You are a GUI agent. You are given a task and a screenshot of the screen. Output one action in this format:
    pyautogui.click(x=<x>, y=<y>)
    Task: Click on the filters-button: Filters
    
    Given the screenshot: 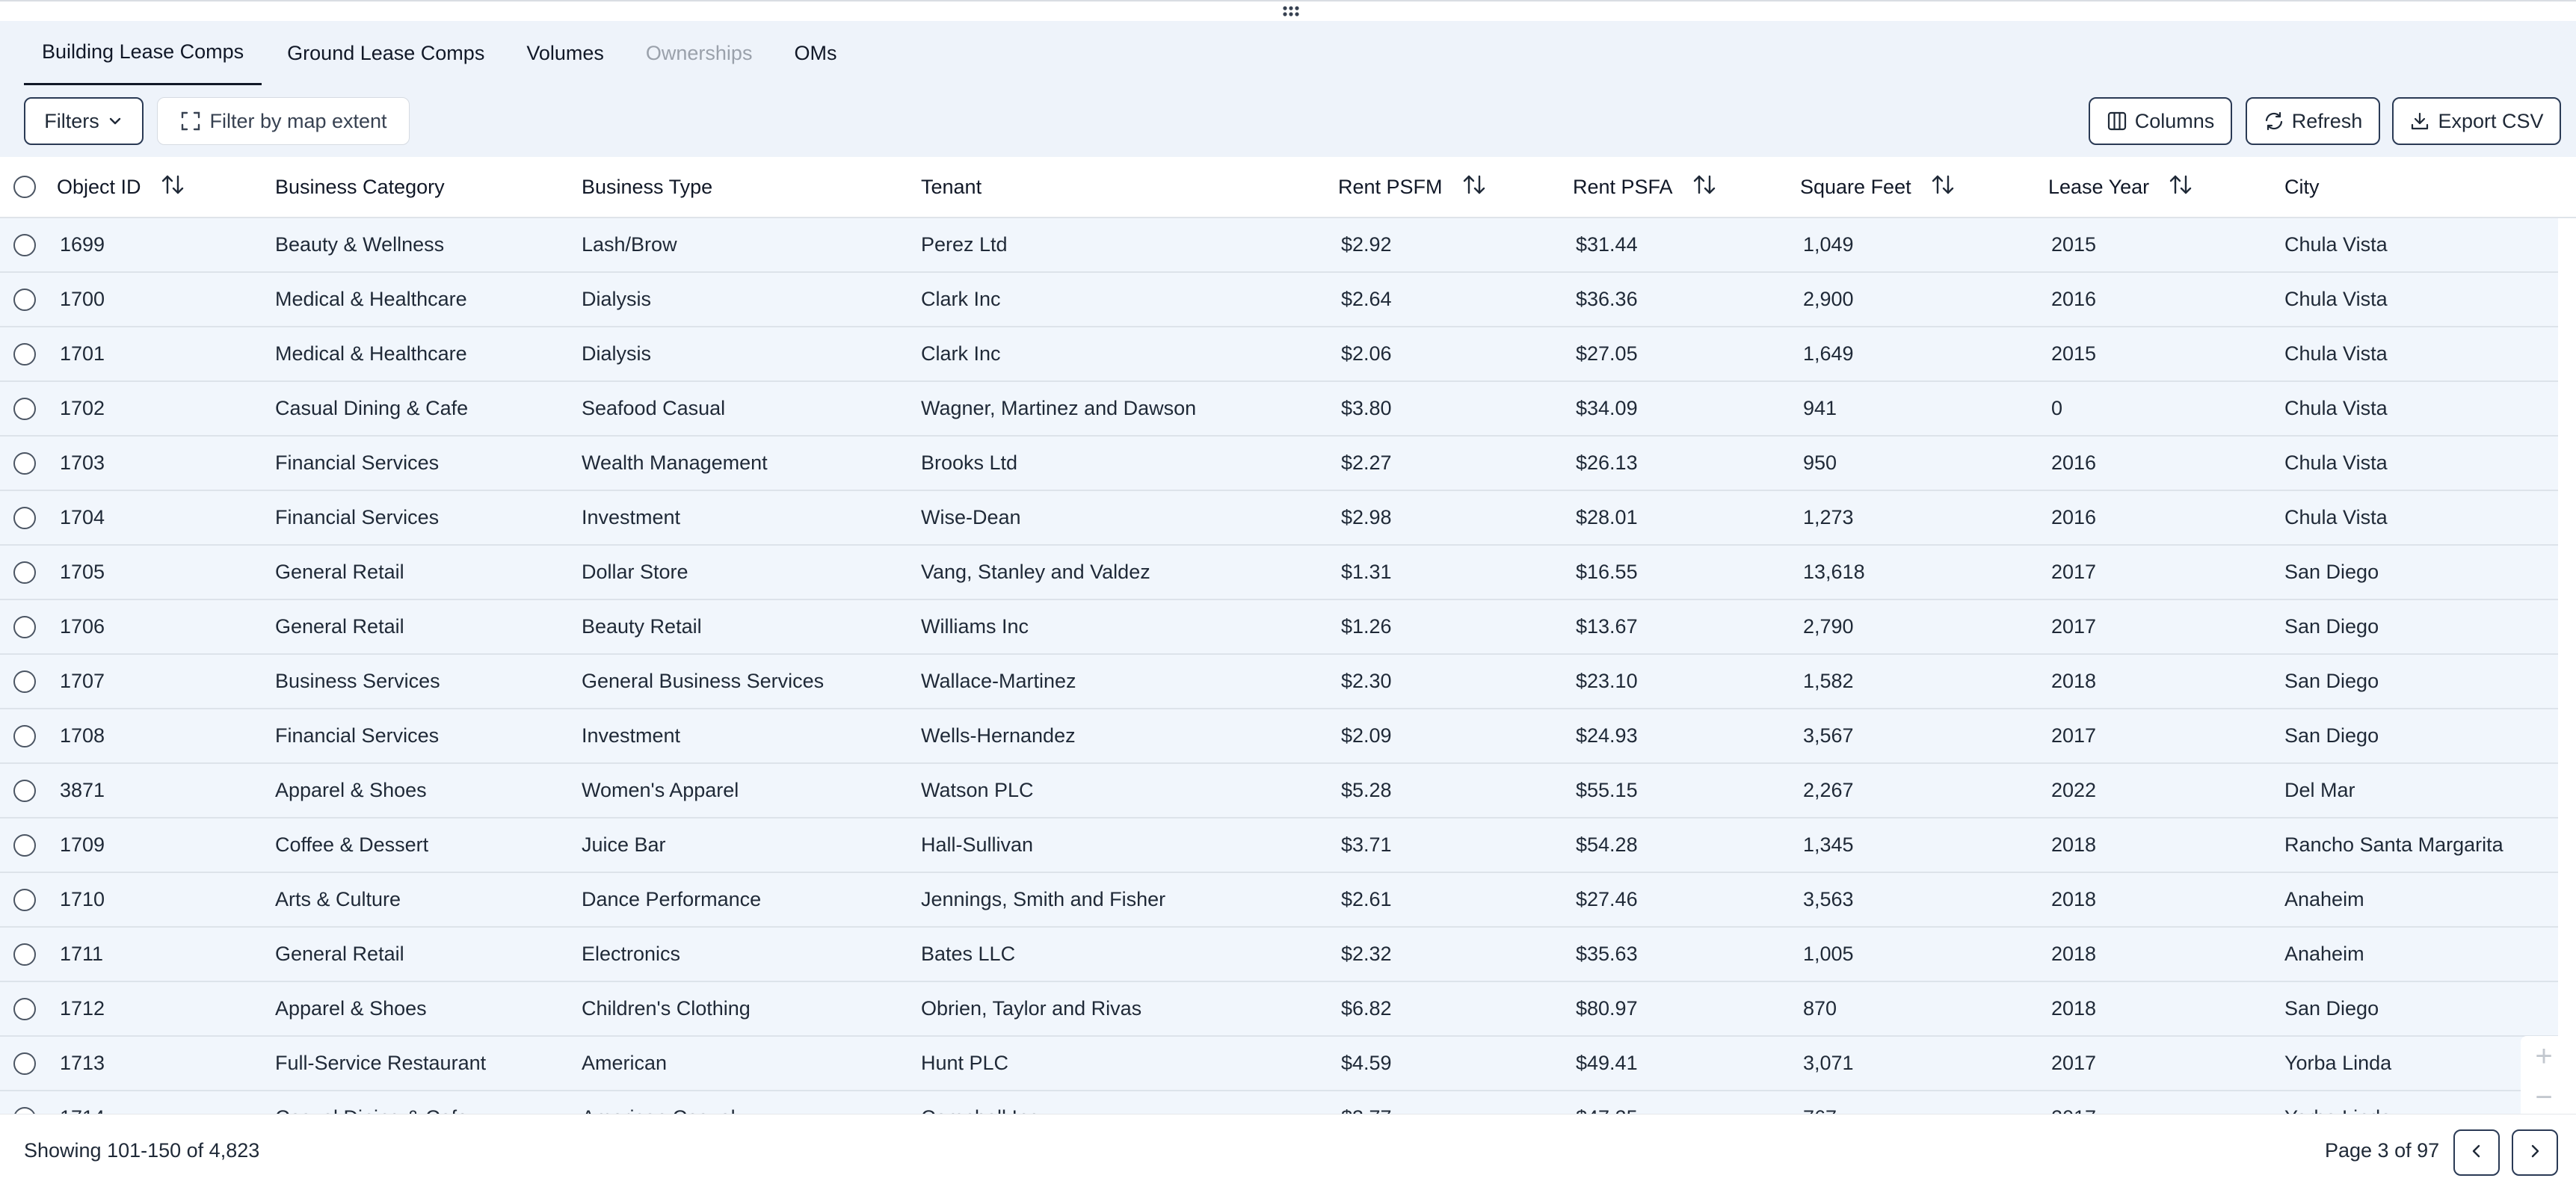 What is the action you would take?
    pyautogui.click(x=84, y=121)
    